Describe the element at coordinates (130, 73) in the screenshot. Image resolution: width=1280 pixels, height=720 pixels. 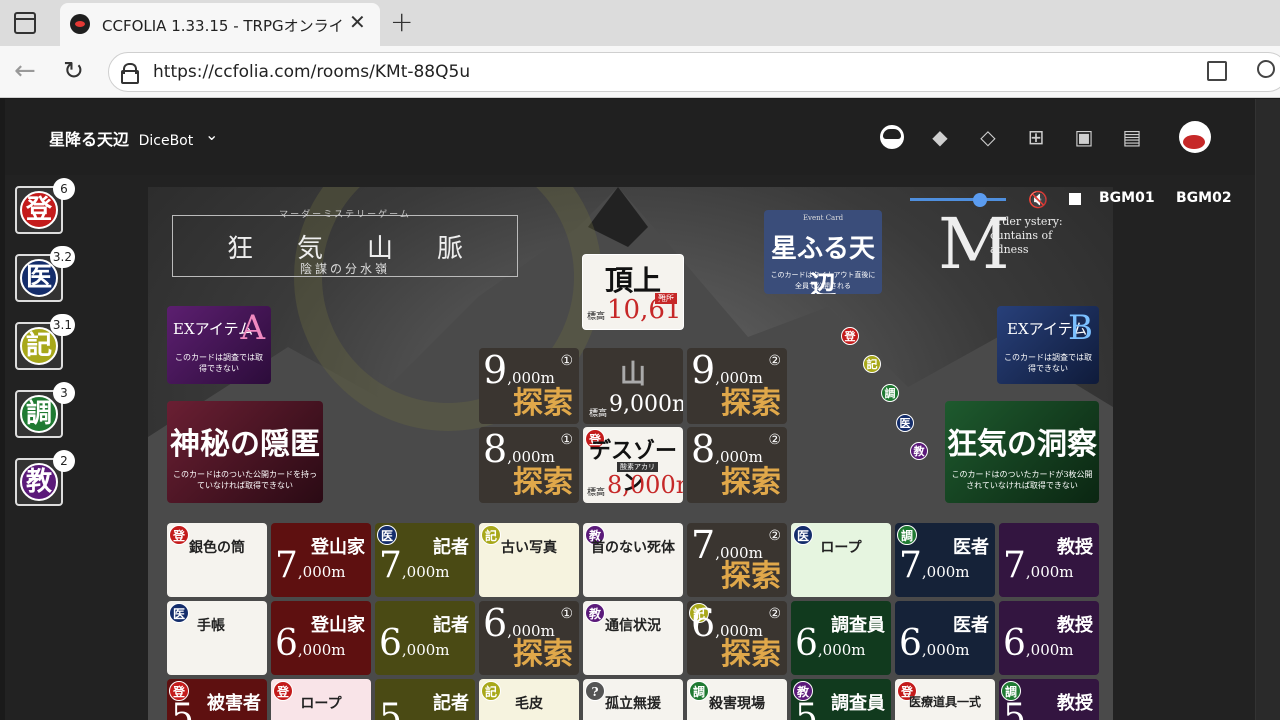
I see `lock-icon` at that location.